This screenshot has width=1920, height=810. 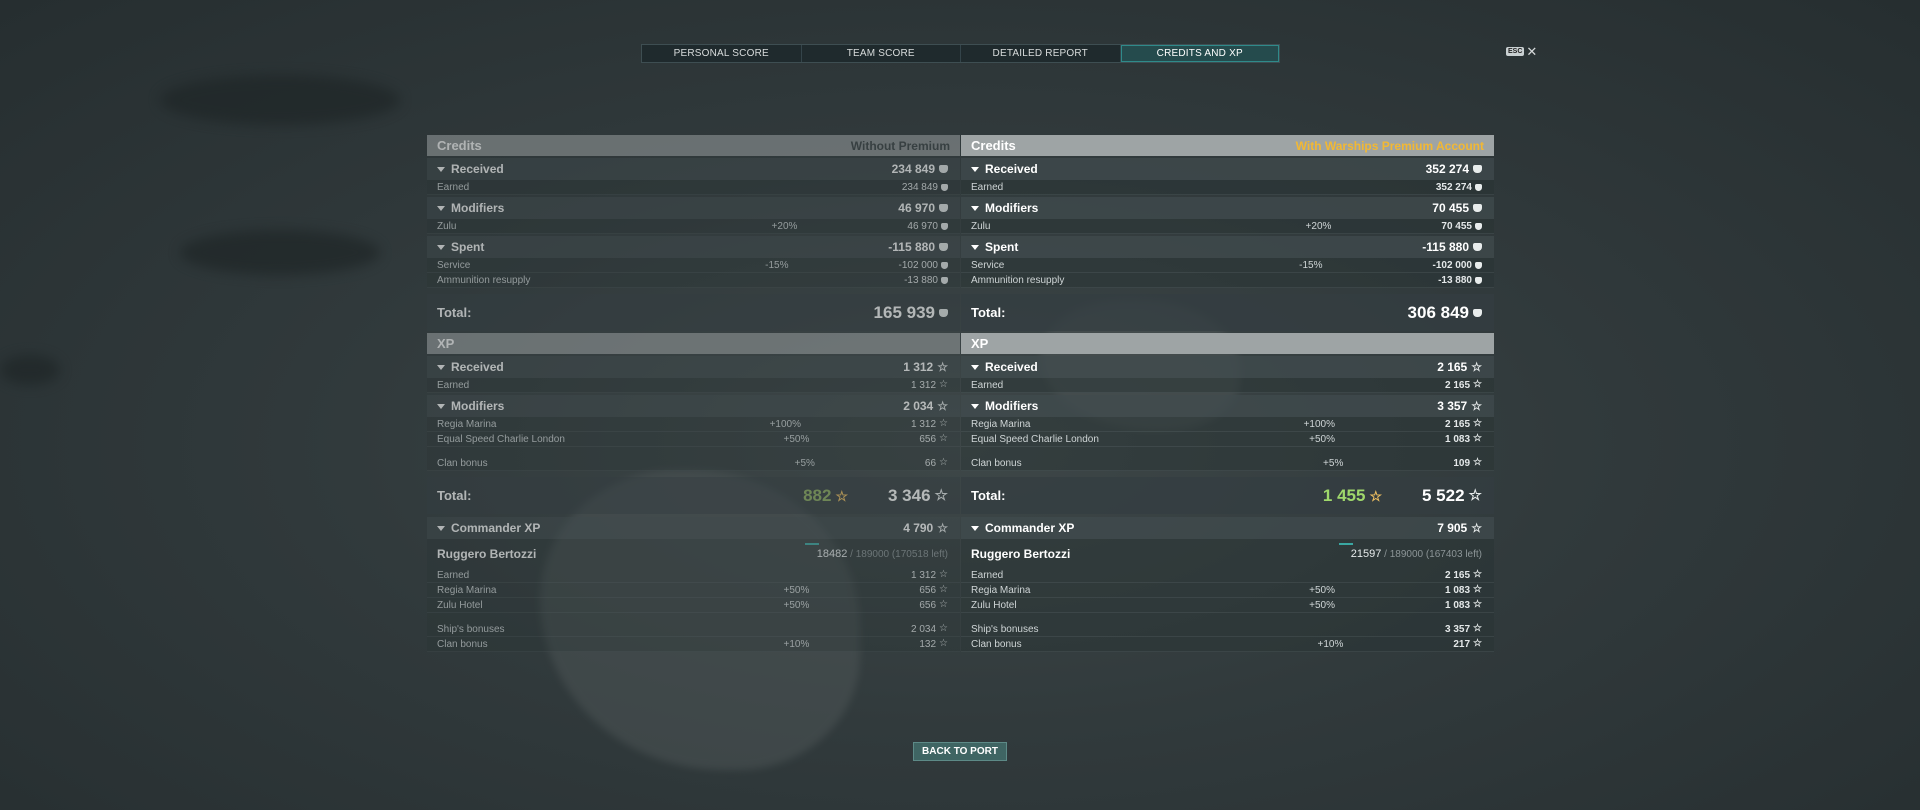 I want to click on xp-received-section: Received 1 312 ☆, so click(x=693, y=367).